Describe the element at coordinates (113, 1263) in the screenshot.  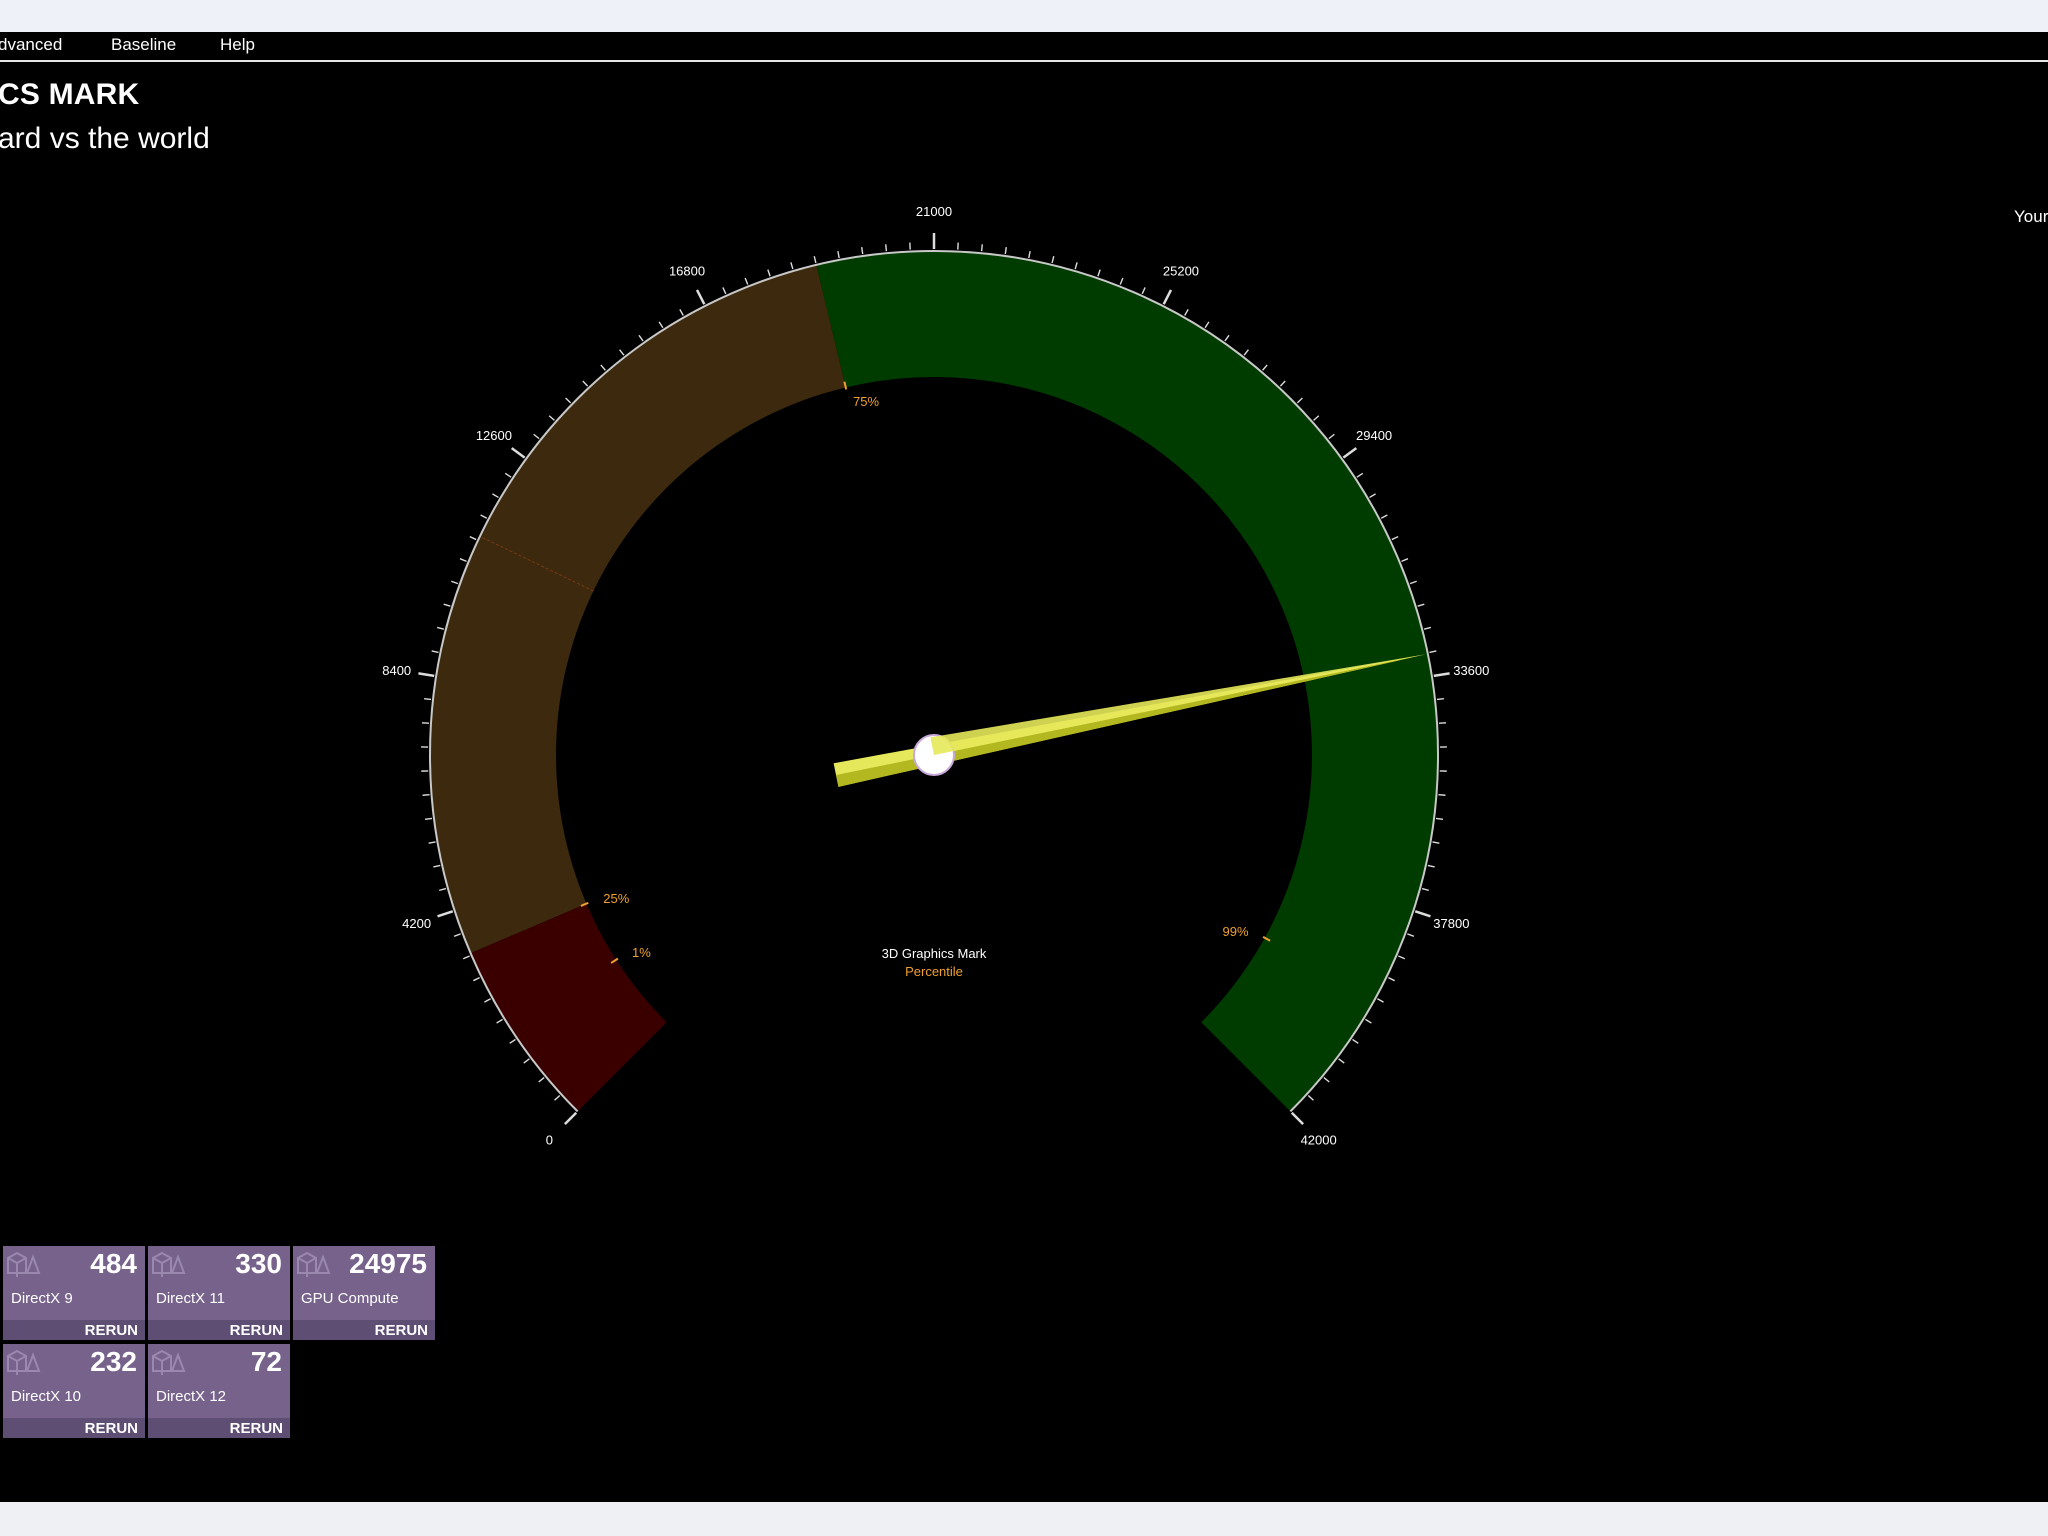
I see `tile-score: 484` at that location.